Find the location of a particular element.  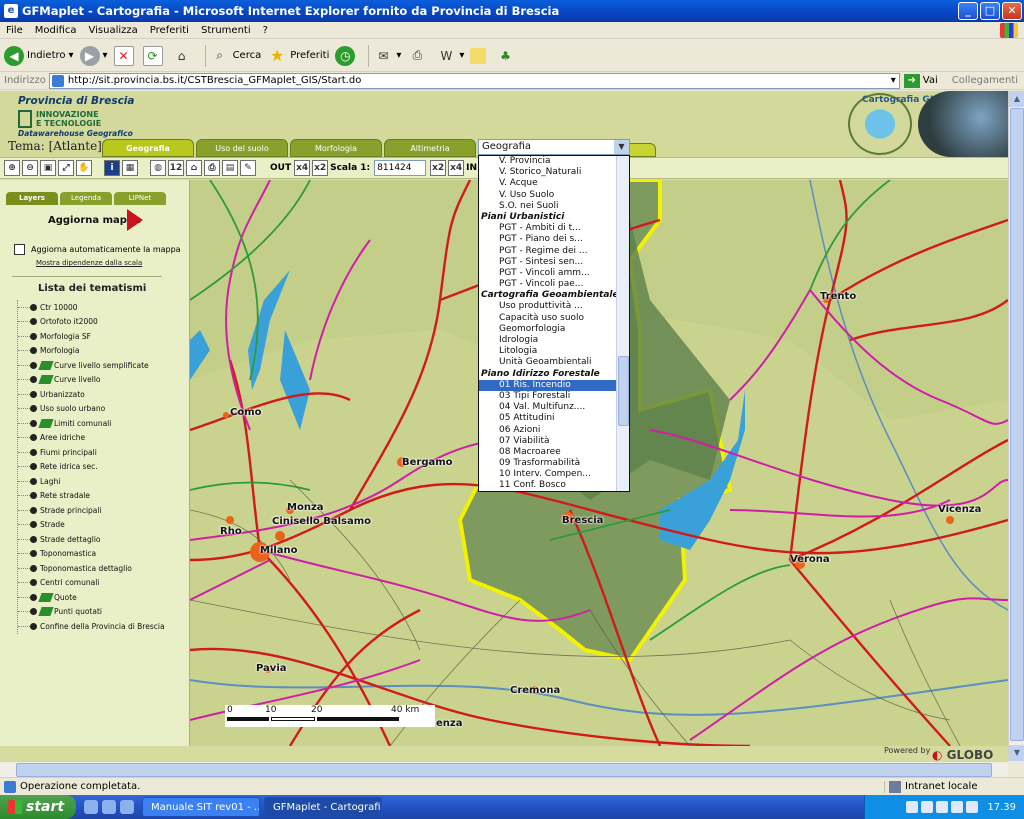

dropdown-option: V. Provincia is located at coordinates (554, 161).